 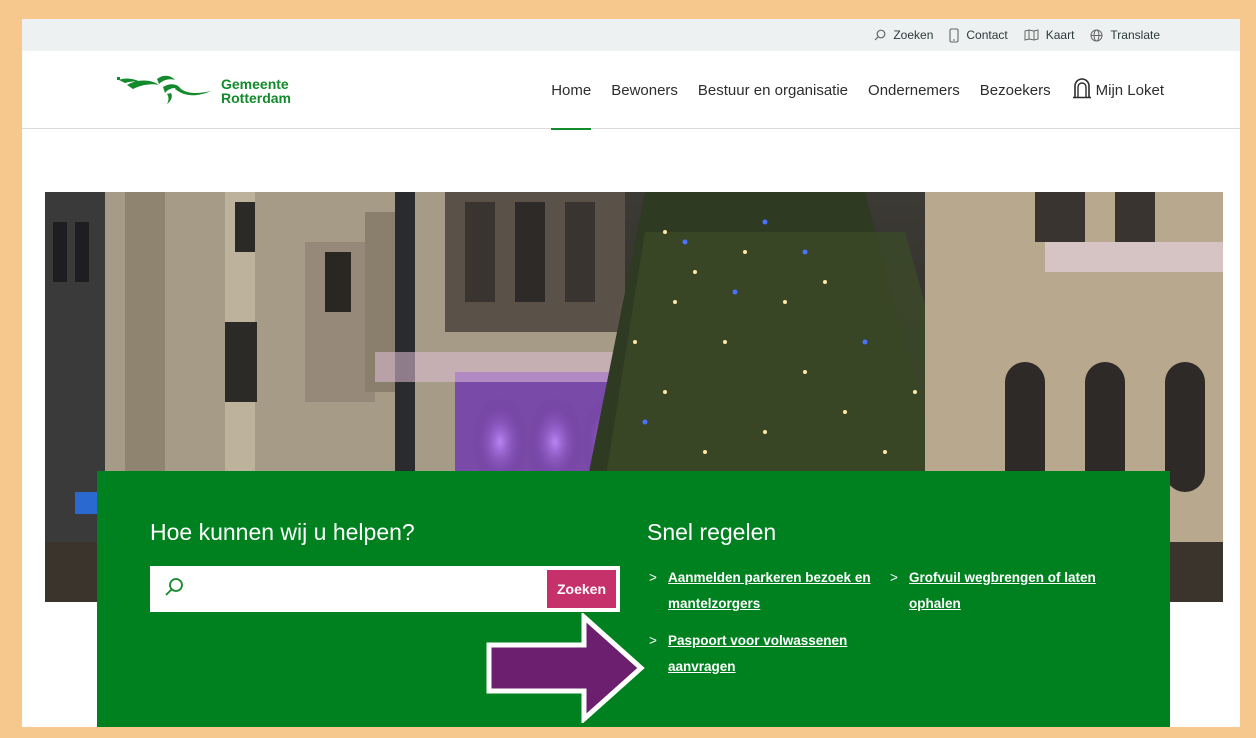 I want to click on quick-link-grofvuil: > Grofvuil wegbrengen of laten ophalen, so click(x=1004, y=591).